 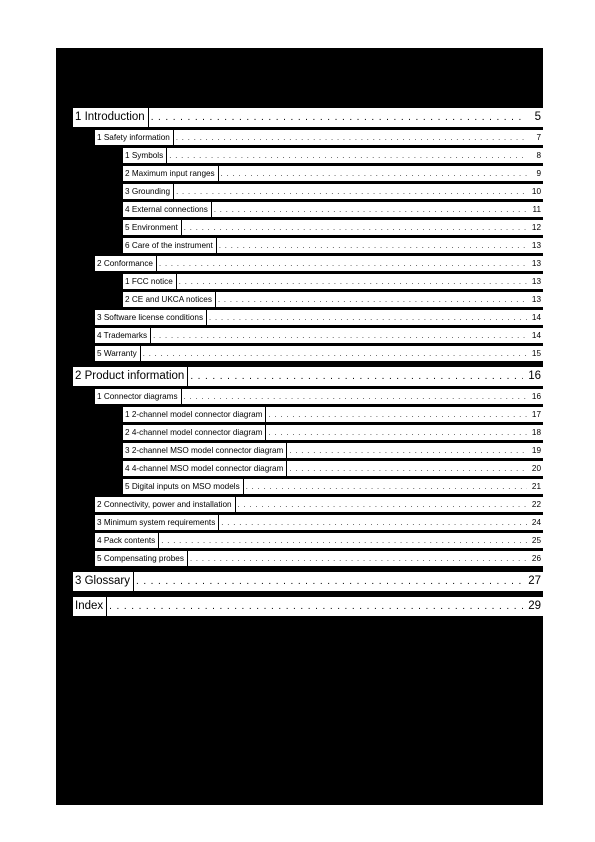 What do you see at coordinates (183, 486) in the screenshot?
I see `toc-entry-label: 5 Digital inputs on MSO models` at bounding box center [183, 486].